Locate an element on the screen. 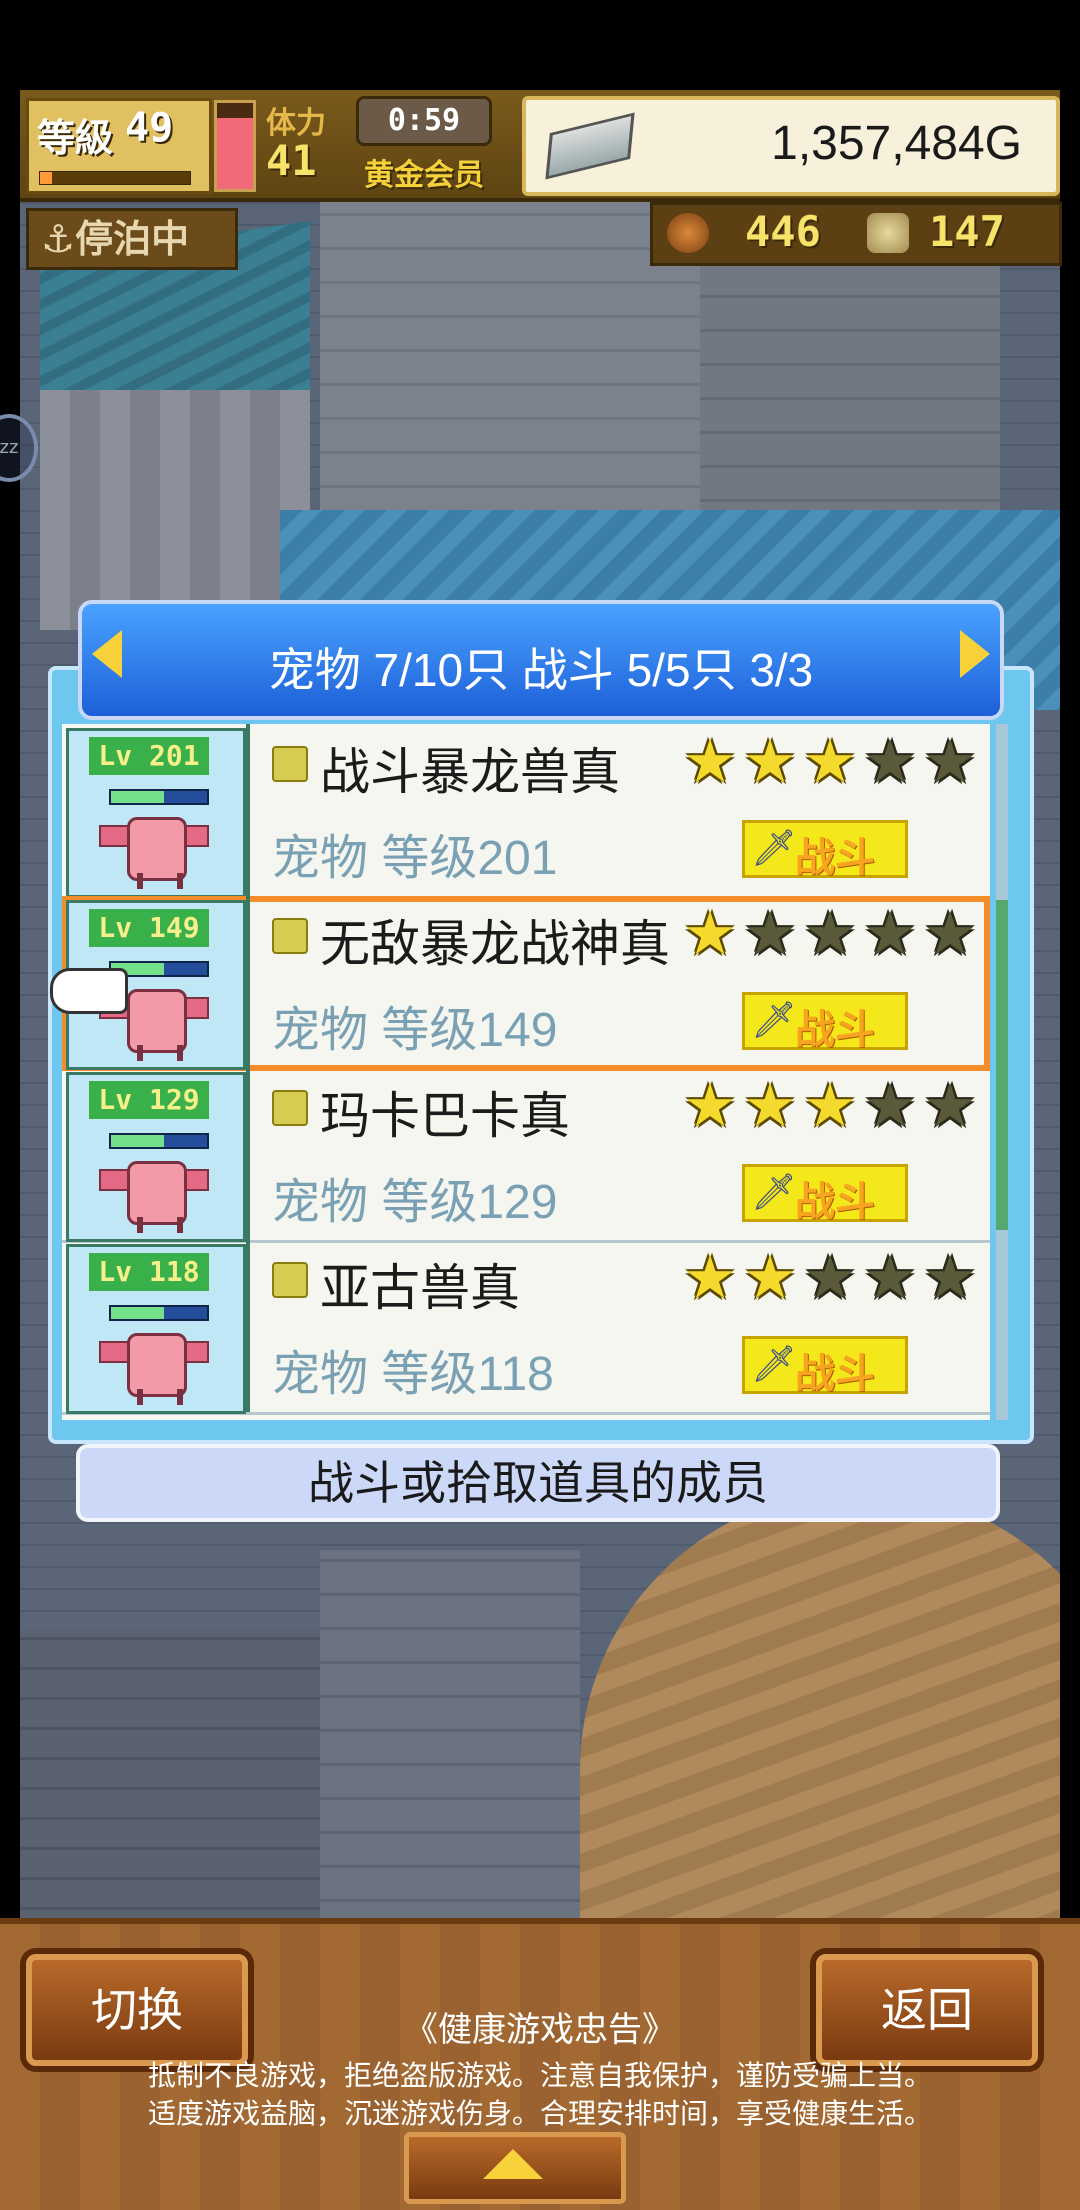 This screenshot has height=2210, width=1080. pet-subtitle: 宠物 等级129 is located at coordinates (415, 1202).